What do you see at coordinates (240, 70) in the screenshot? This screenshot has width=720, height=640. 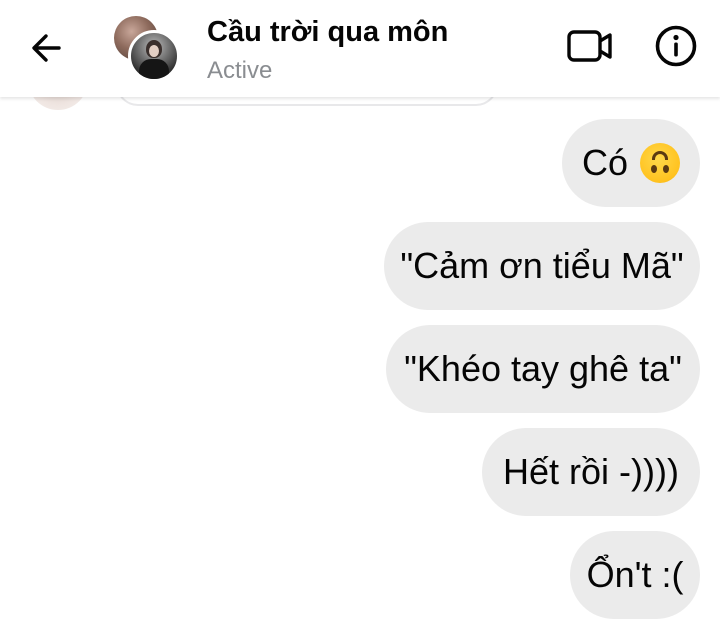 I see `active-status: Active` at bounding box center [240, 70].